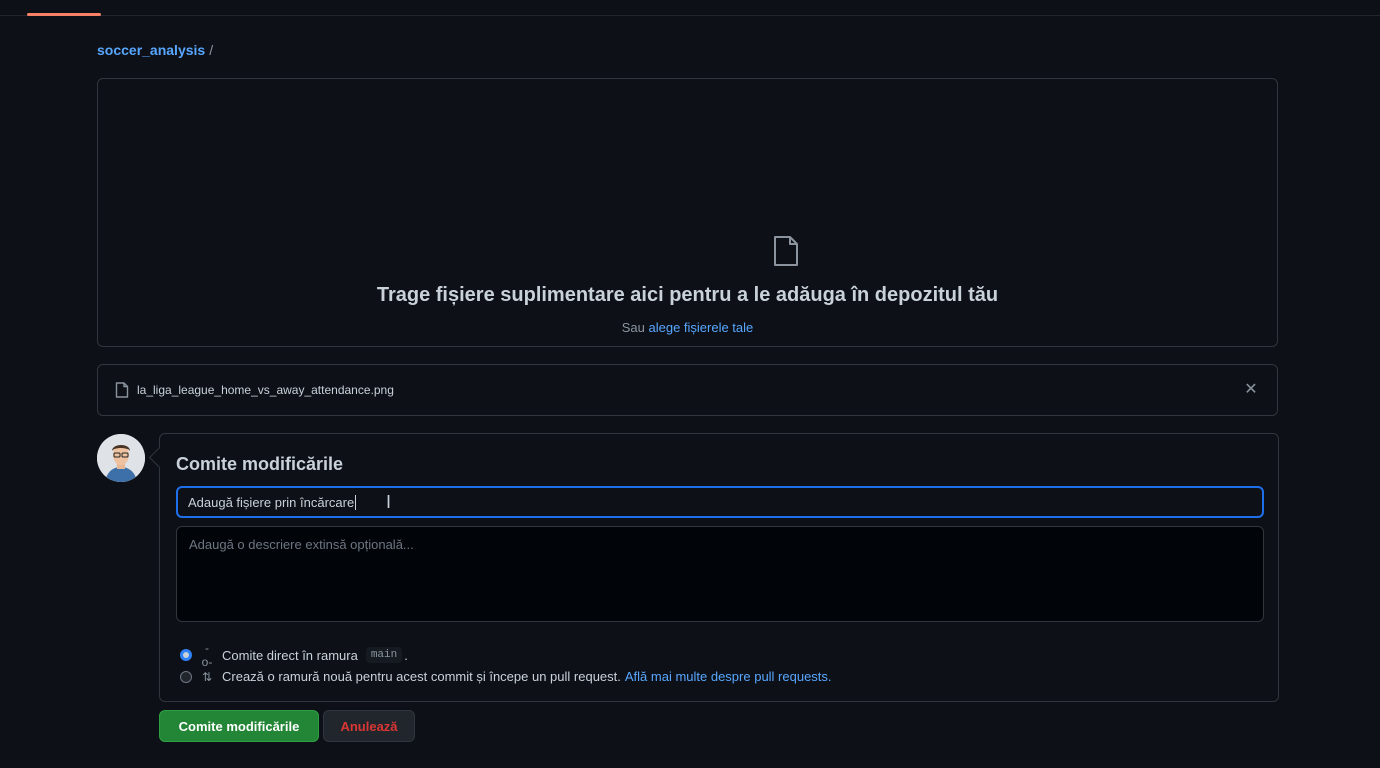  I want to click on option-commit-direct-suffix: ., so click(406, 655).